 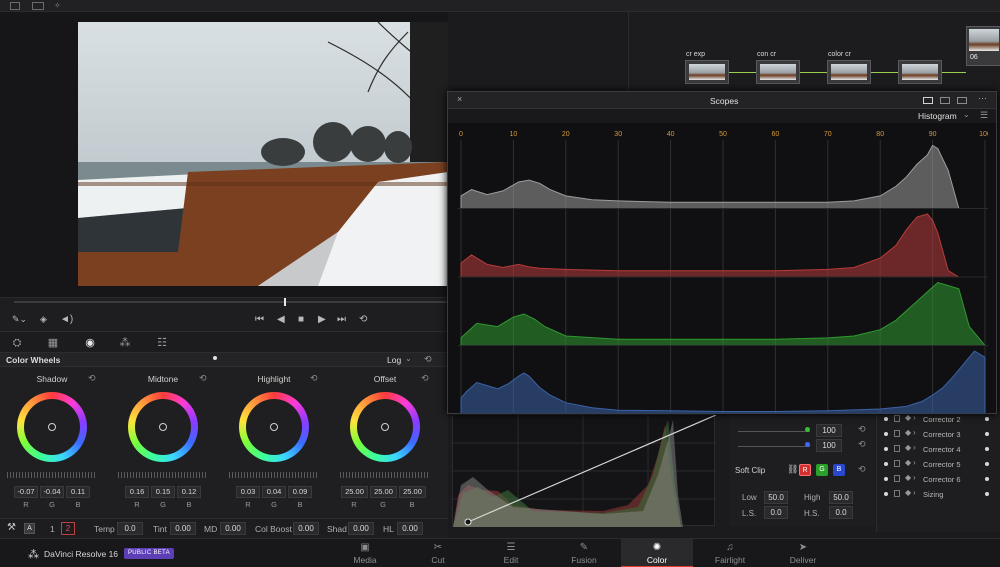 What do you see at coordinates (730, 553) in the screenshot?
I see `page-fairlight: ♫ Fairlight` at bounding box center [730, 553].